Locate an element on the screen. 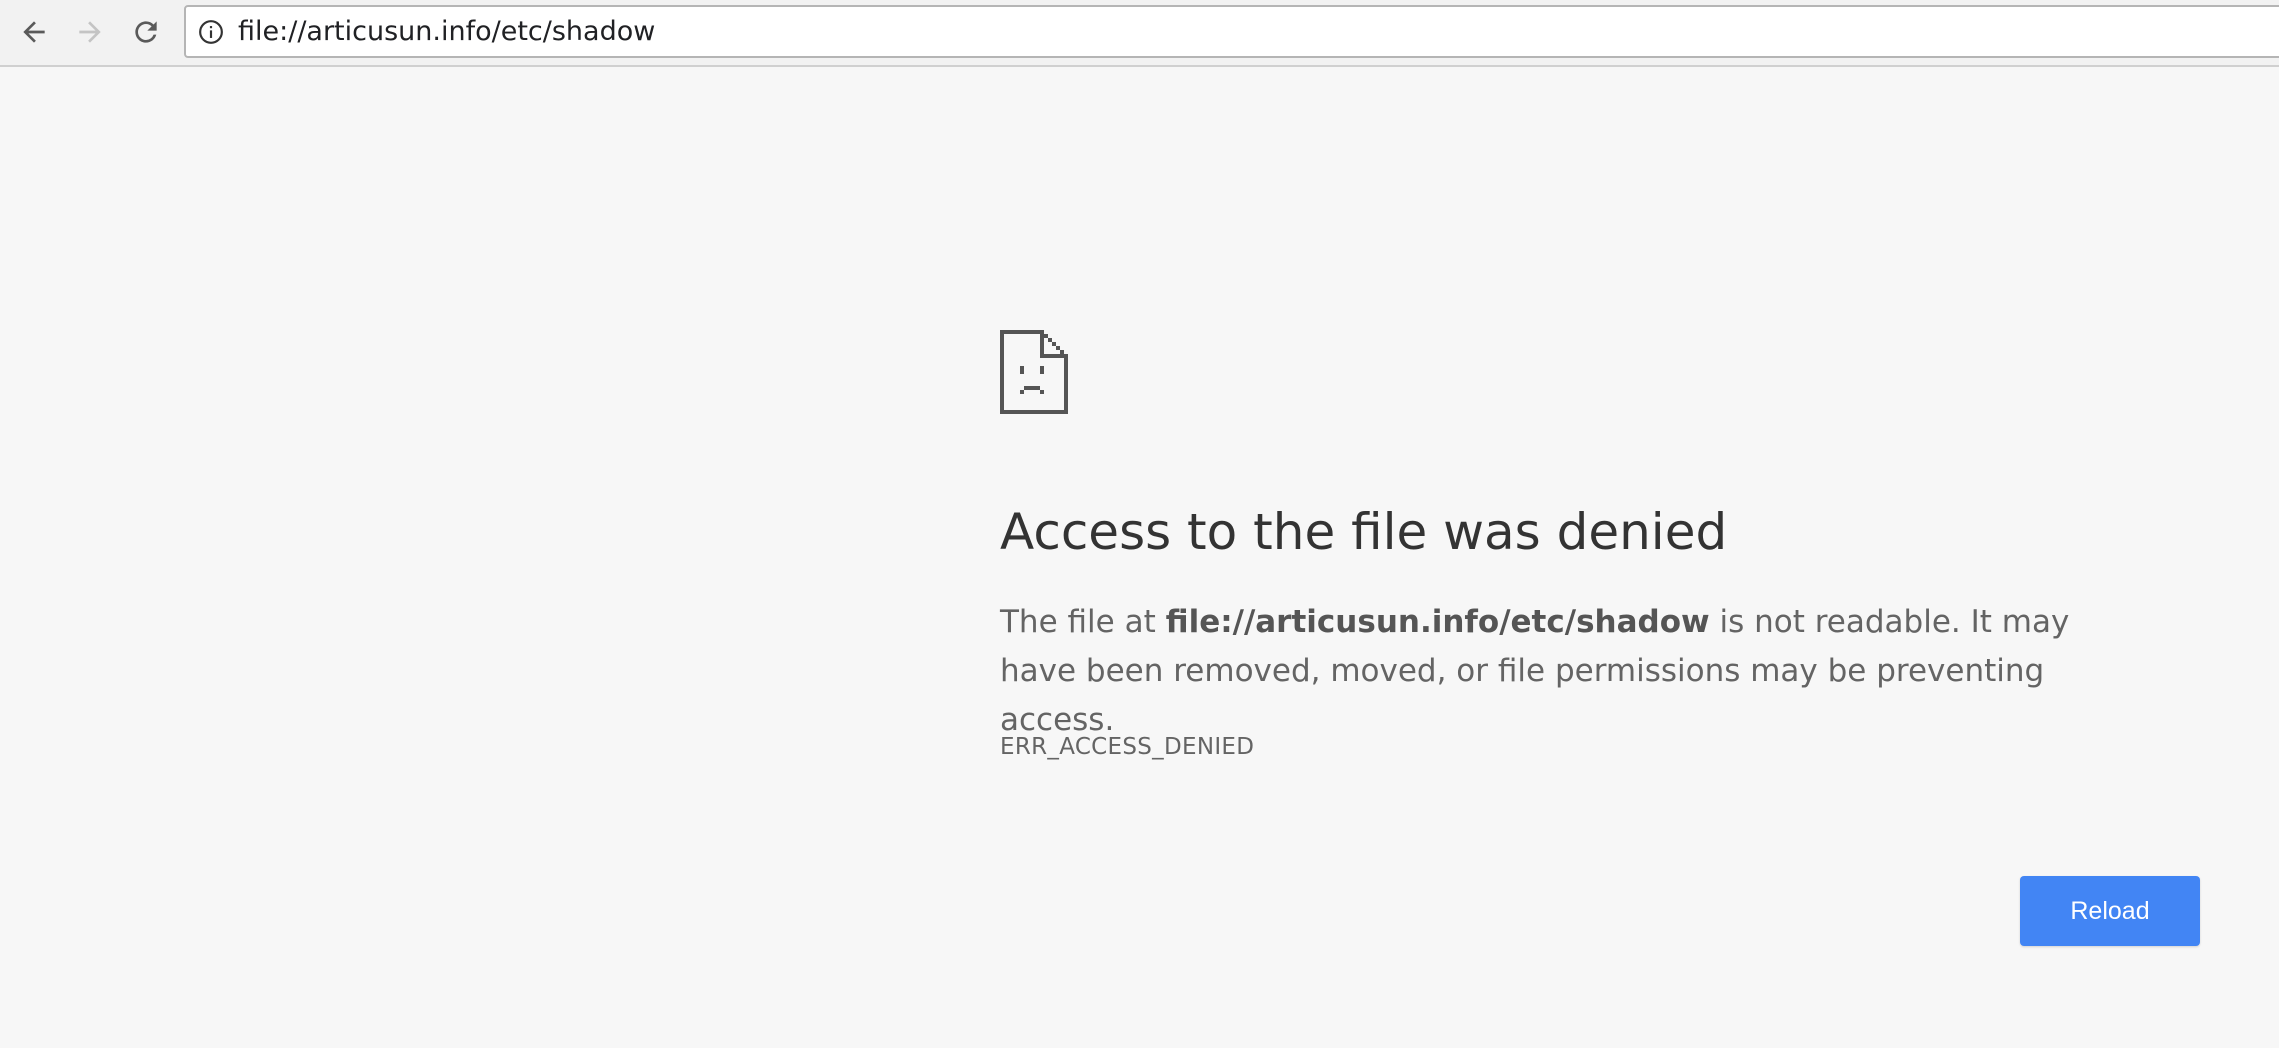  reload-icon is located at coordinates (146, 32).